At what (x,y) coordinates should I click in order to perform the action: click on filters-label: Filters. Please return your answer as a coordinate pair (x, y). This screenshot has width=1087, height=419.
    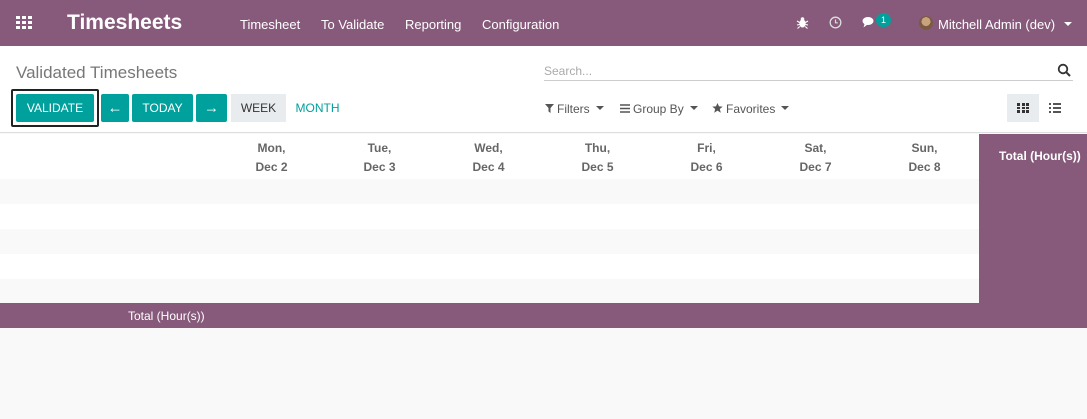
    Looking at the image, I should click on (573, 109).